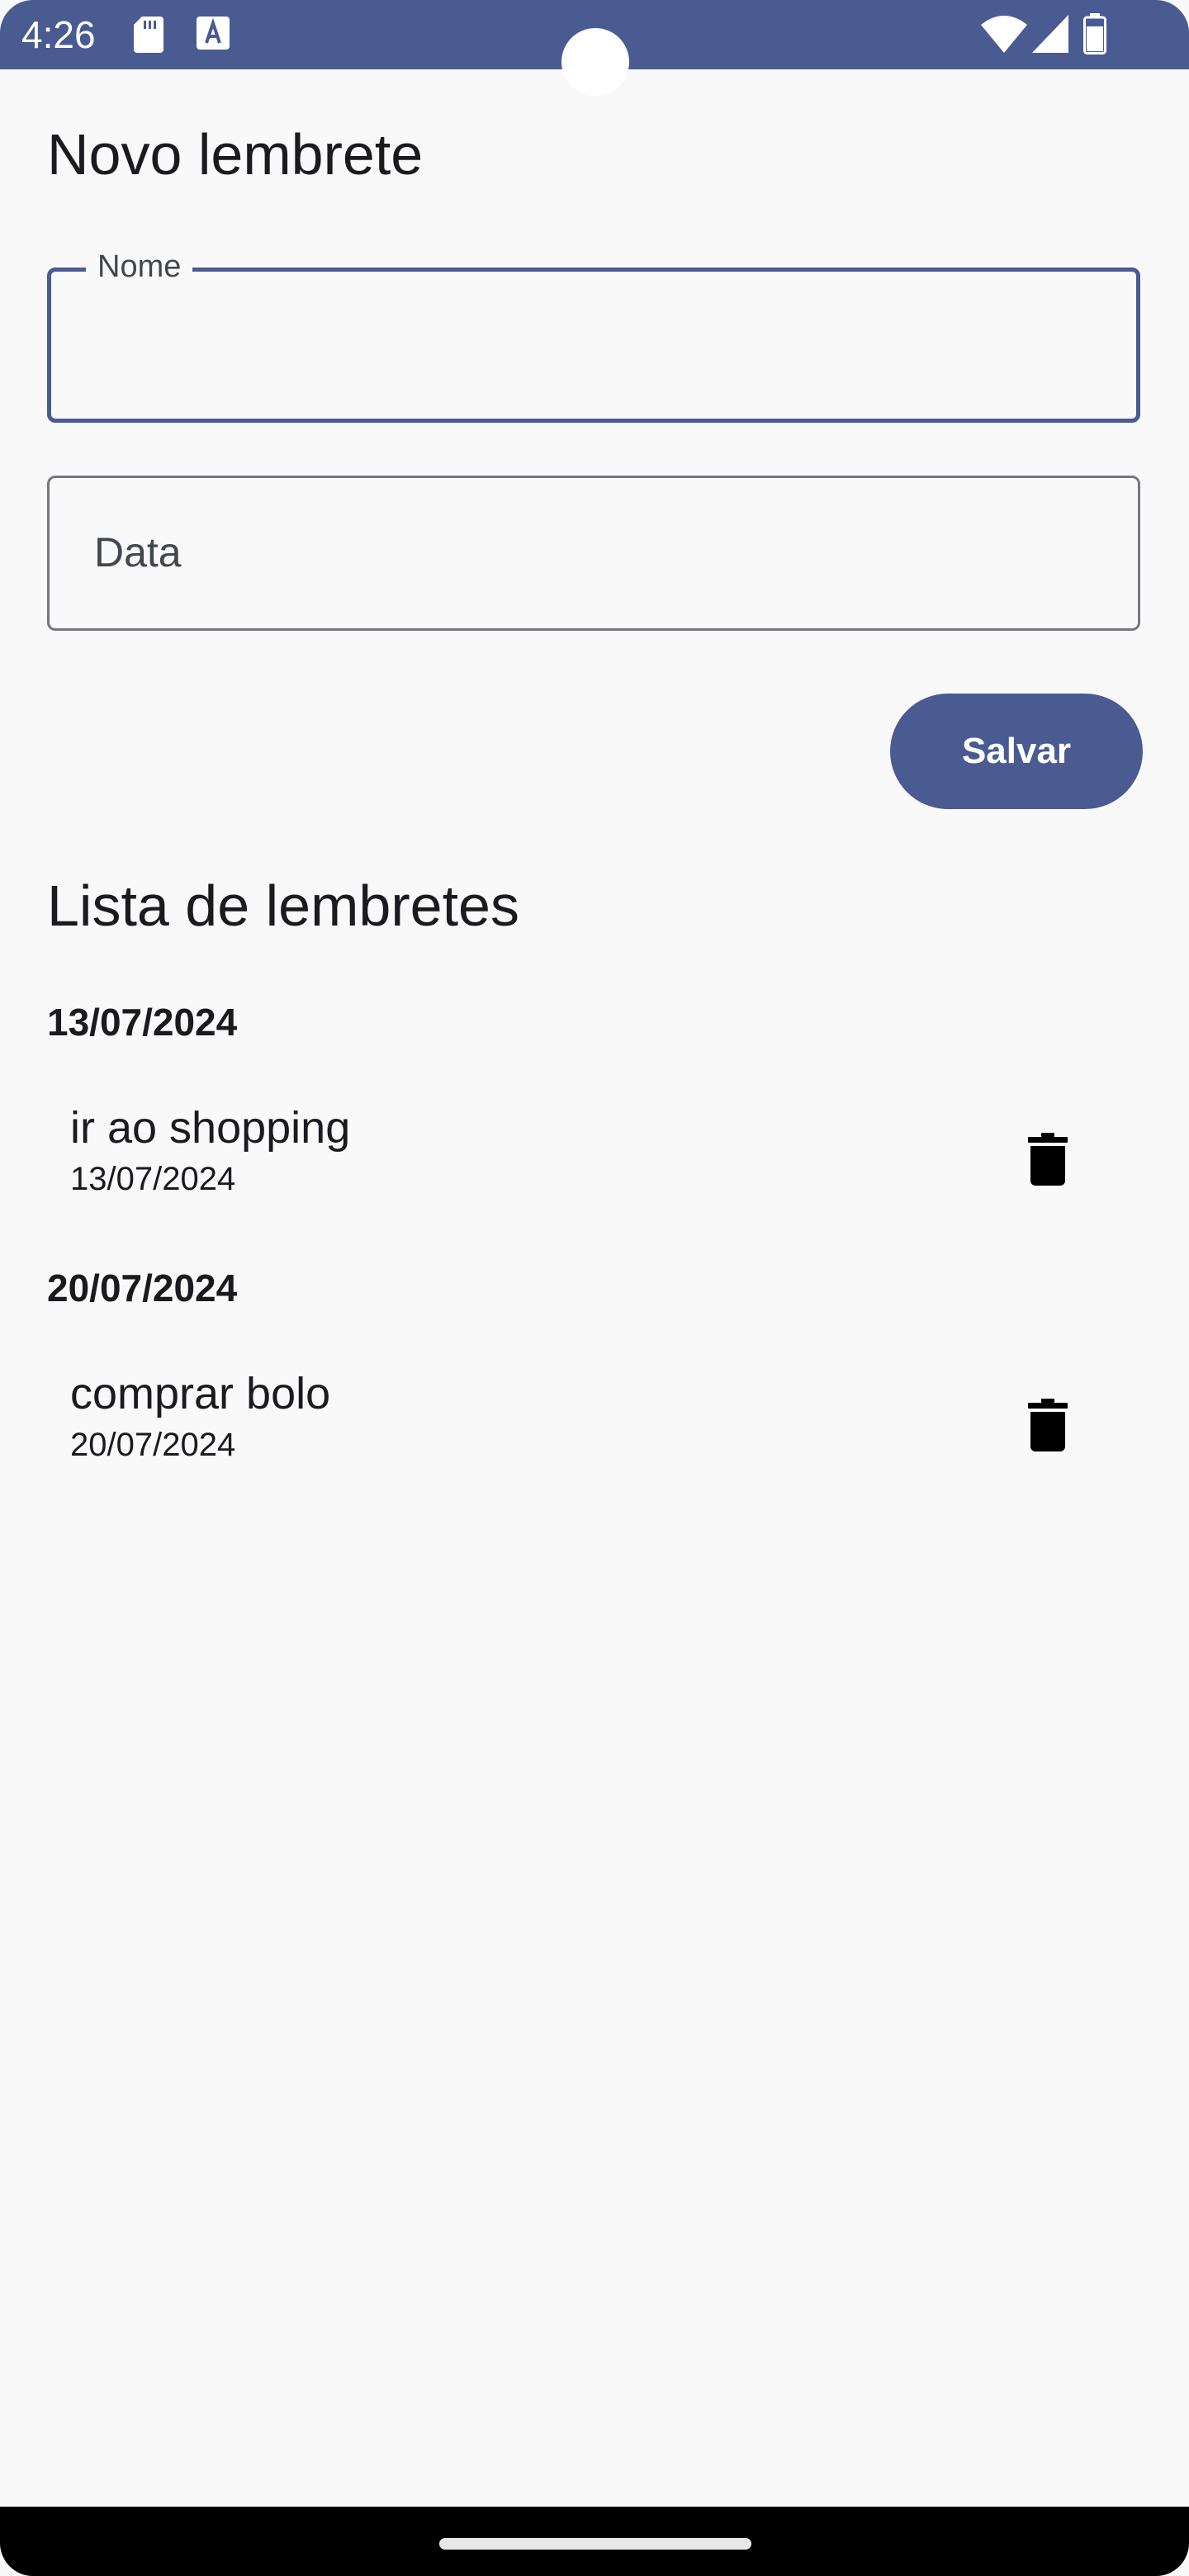  What do you see at coordinates (1094, 36) in the screenshot?
I see `battery-icon` at bounding box center [1094, 36].